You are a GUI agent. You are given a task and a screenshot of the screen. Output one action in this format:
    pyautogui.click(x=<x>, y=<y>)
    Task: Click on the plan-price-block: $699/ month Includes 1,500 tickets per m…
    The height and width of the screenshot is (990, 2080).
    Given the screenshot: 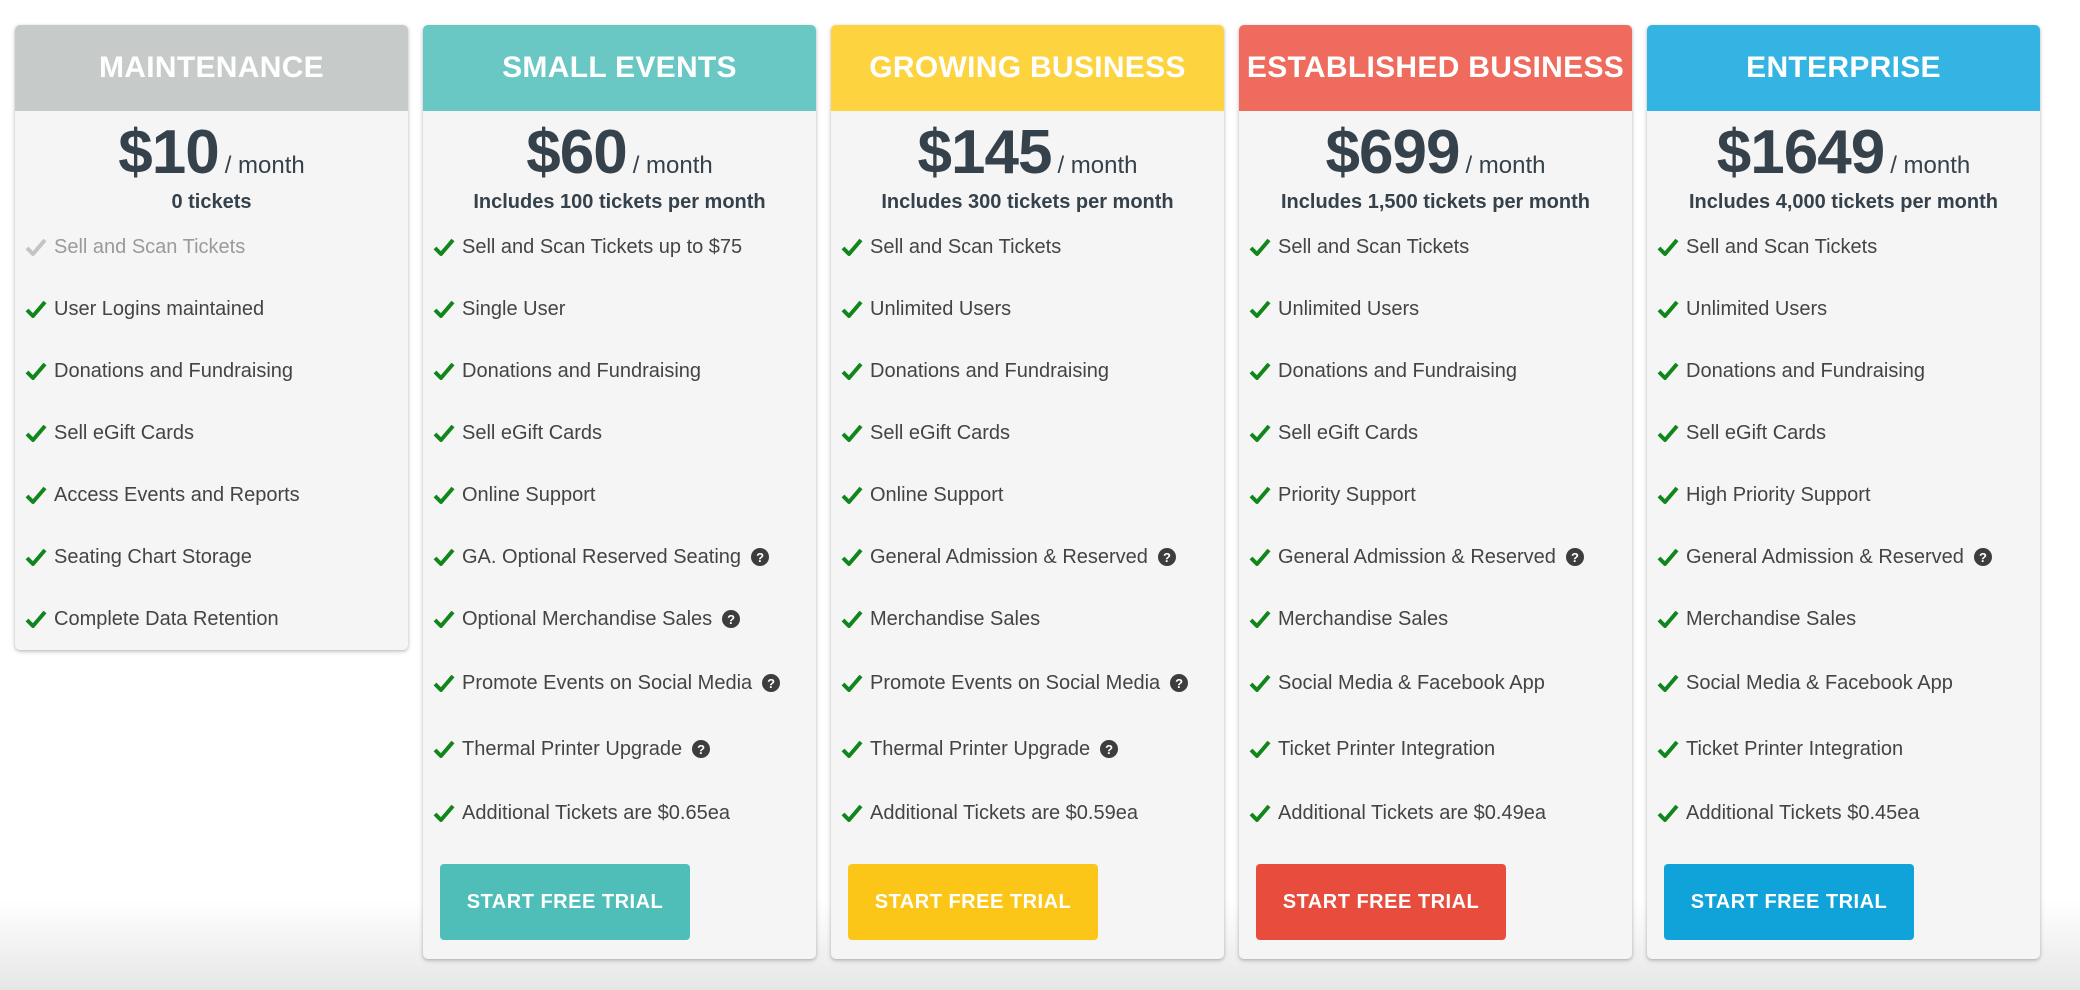 What is the action you would take?
    pyautogui.click(x=1435, y=163)
    